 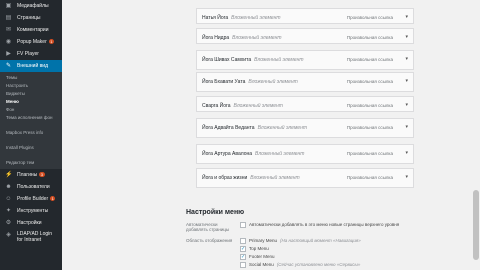 I want to click on menu-item-name: Сварга Йога, so click(x=216, y=106).